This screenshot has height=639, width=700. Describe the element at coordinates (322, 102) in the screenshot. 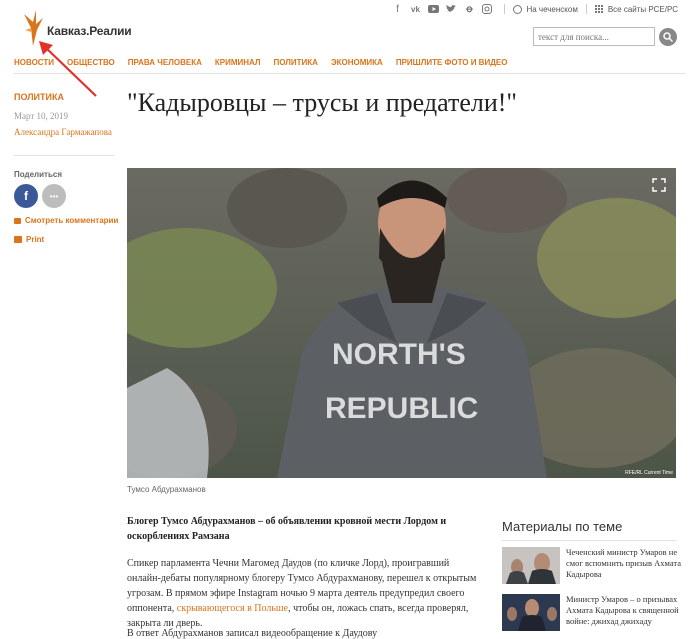

I see `article-headline: "Кадыровцы – трусы и предатели!"` at that location.